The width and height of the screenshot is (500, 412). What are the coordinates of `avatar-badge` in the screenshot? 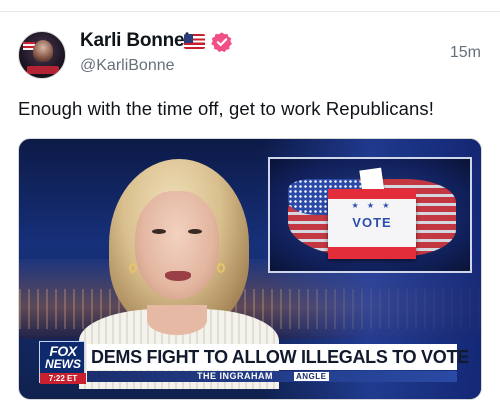 It's located at (43, 70).